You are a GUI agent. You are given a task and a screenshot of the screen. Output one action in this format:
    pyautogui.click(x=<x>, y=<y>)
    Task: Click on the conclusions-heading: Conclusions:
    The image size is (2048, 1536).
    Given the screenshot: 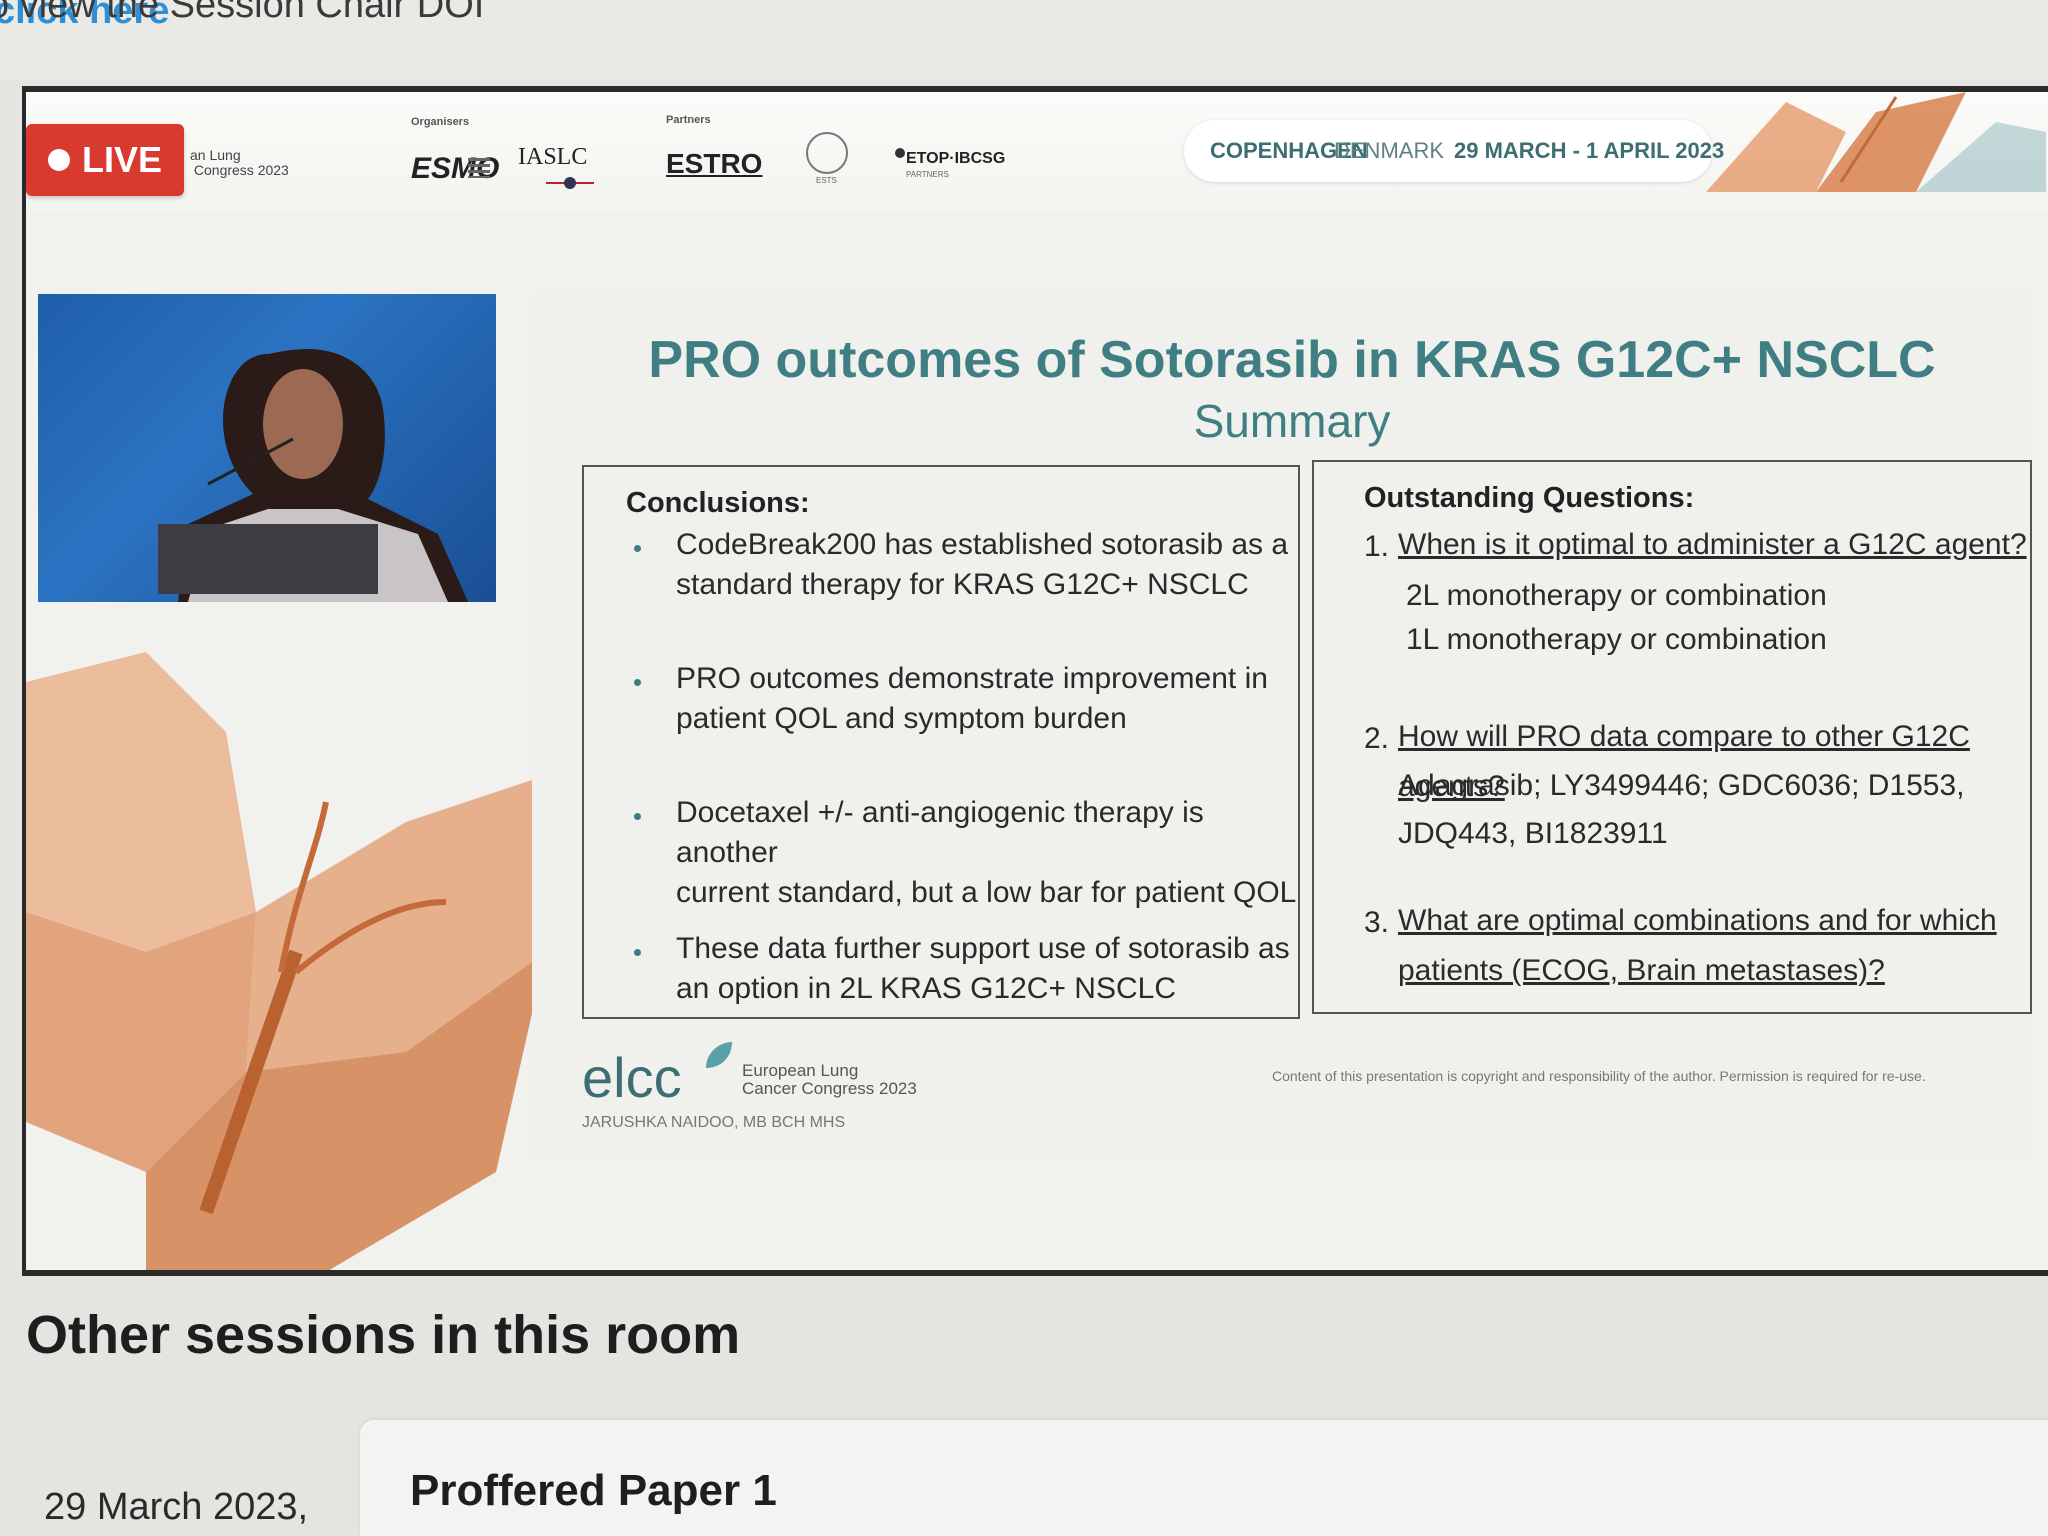 What is the action you would take?
    pyautogui.click(x=718, y=503)
    